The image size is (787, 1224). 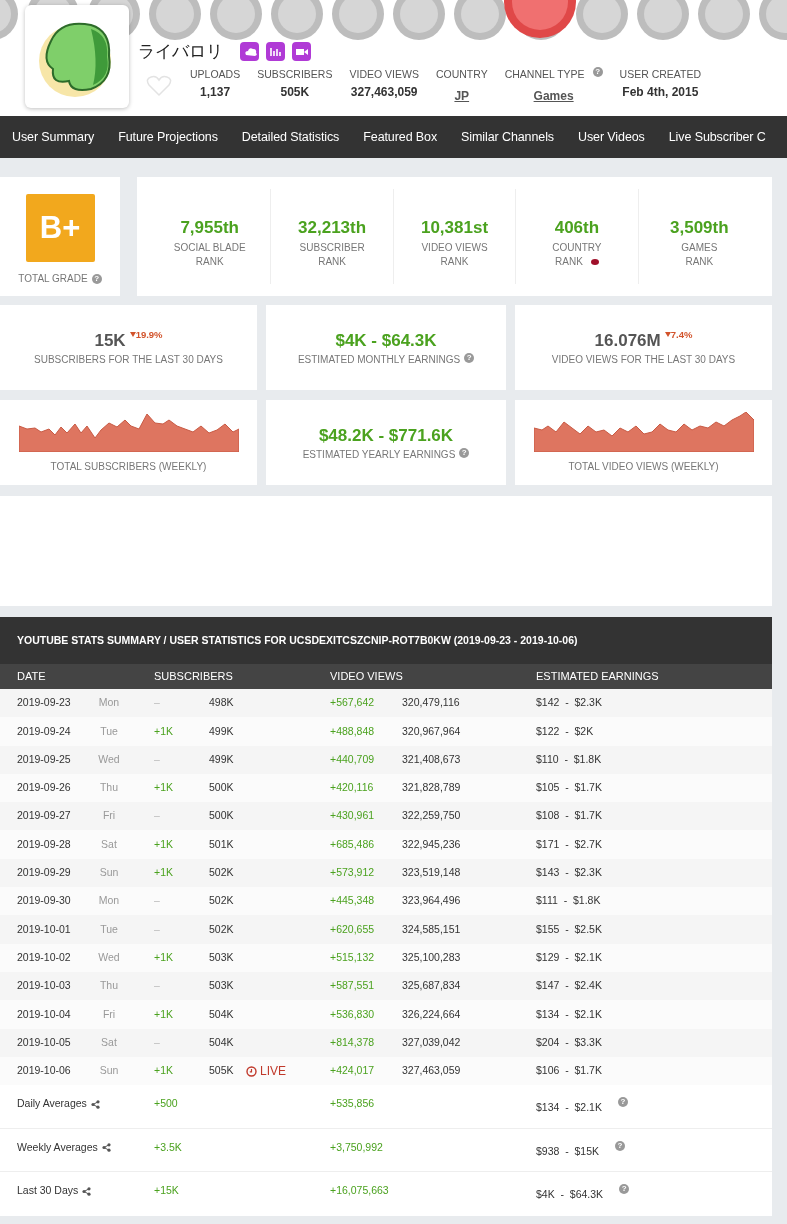 What do you see at coordinates (167, 1191) in the screenshot?
I see `average-cell-text: +15K` at bounding box center [167, 1191].